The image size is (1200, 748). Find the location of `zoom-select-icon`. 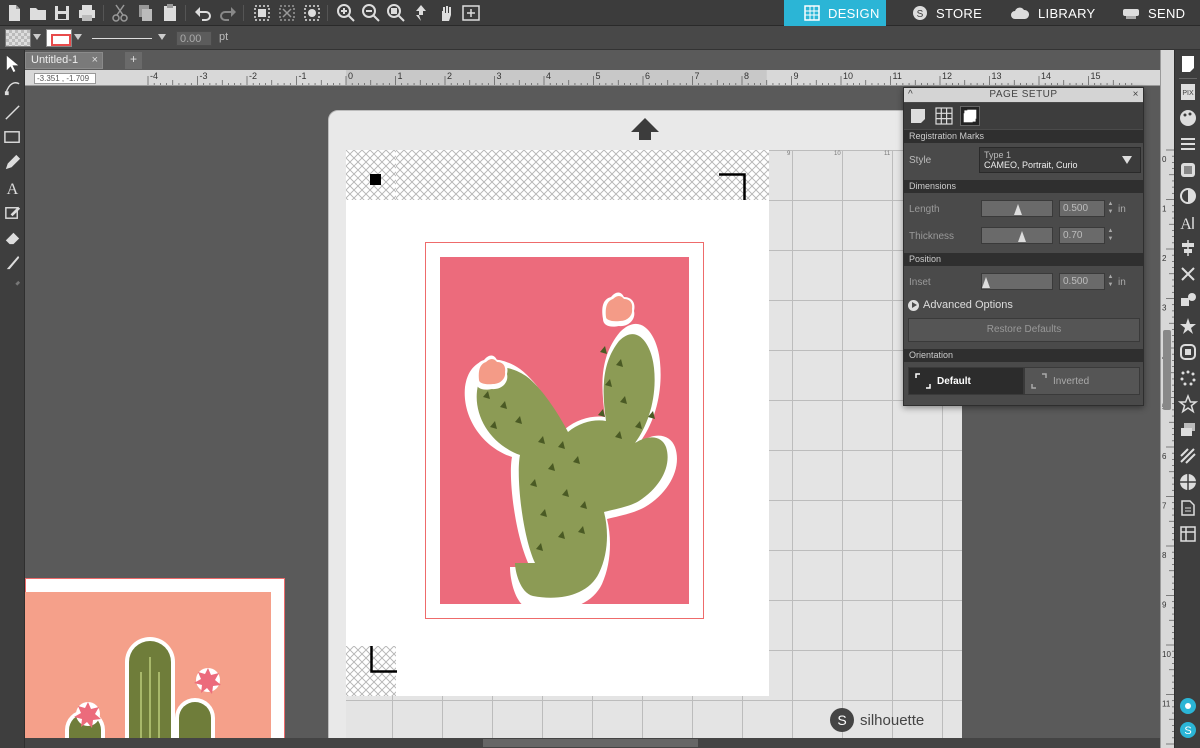

zoom-select-icon is located at coordinates (396, 13).